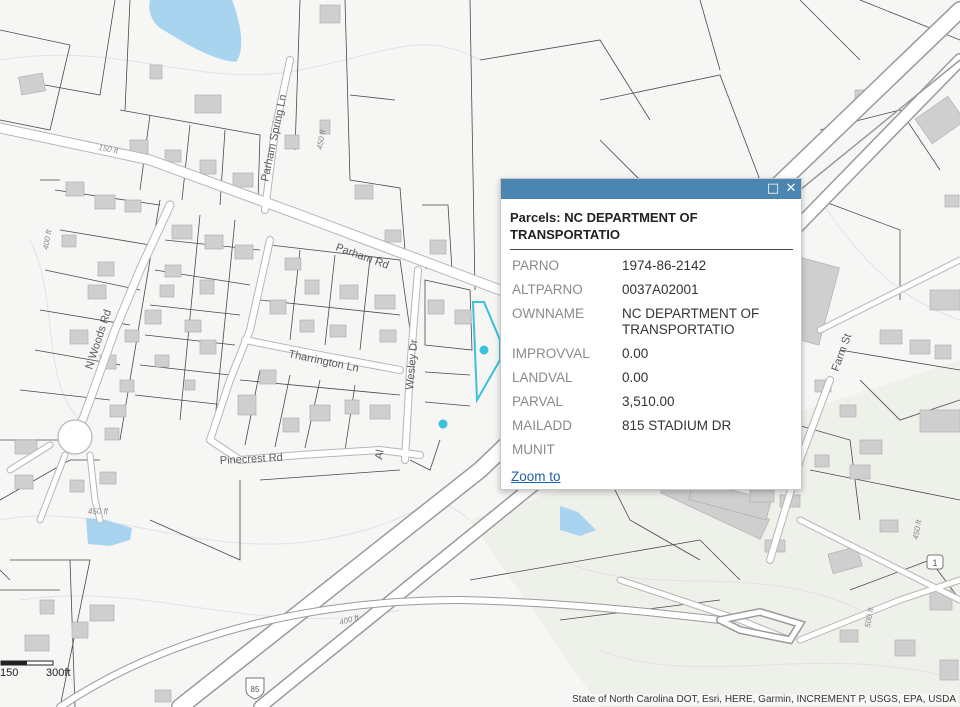 This screenshot has width=960, height=707. What do you see at coordinates (548, 313) in the screenshot?
I see `attribute-key: OWNNAME` at bounding box center [548, 313].